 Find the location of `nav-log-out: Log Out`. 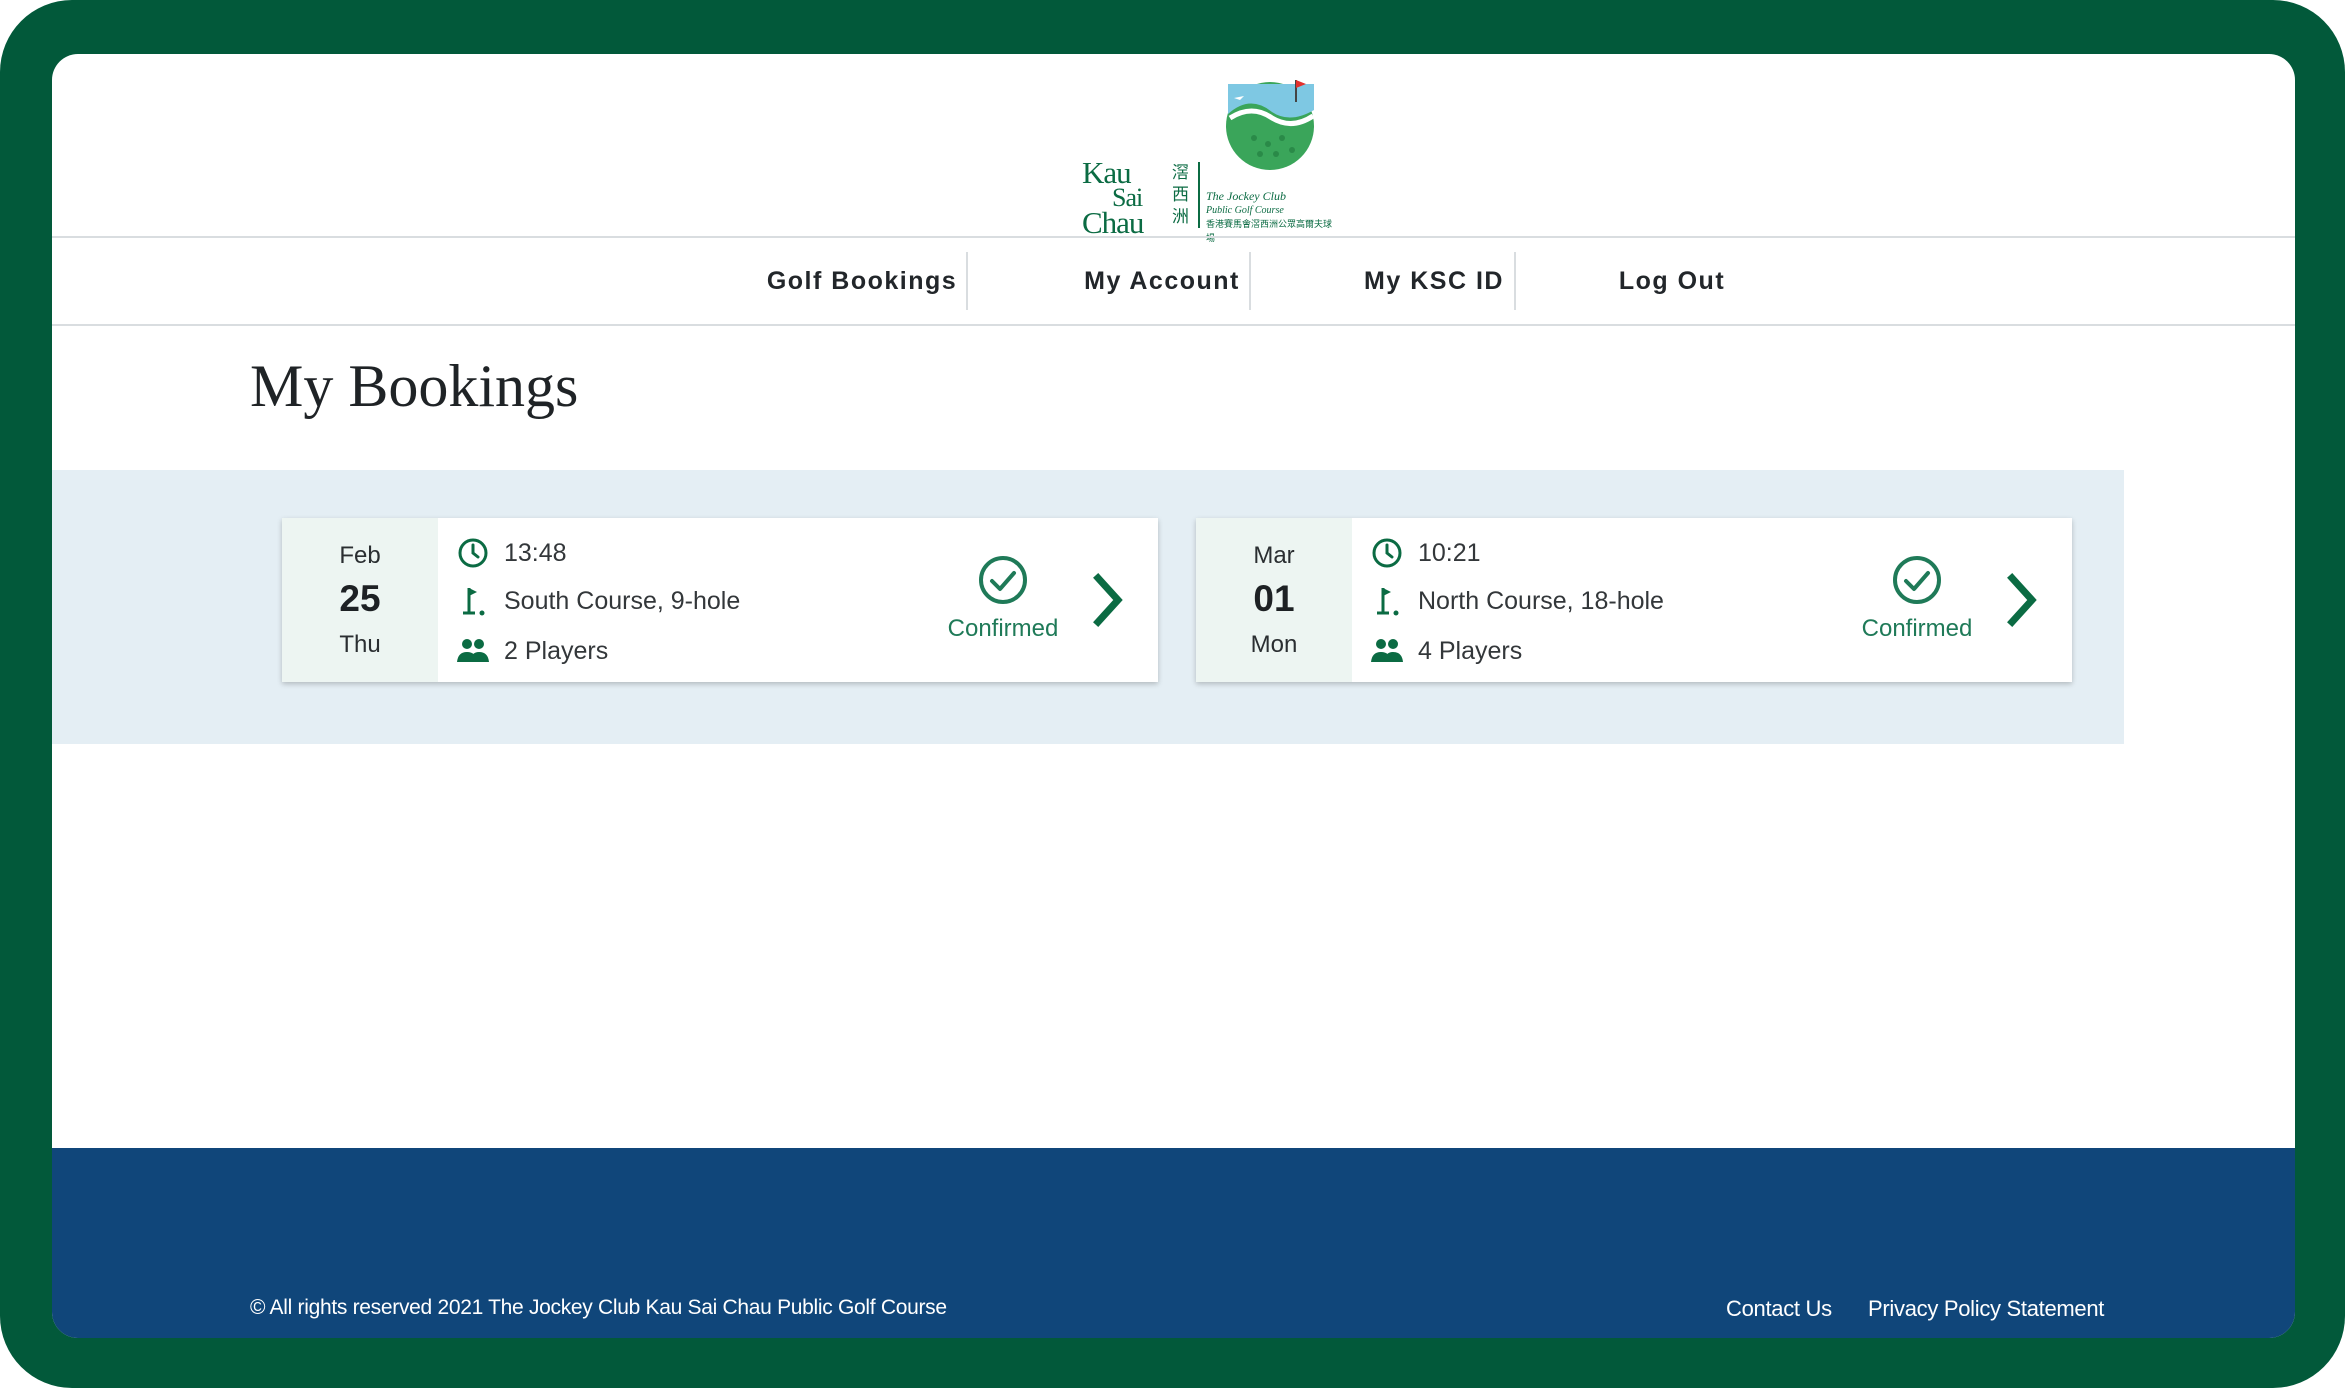

nav-log-out: Log Out is located at coordinates (1672, 281).